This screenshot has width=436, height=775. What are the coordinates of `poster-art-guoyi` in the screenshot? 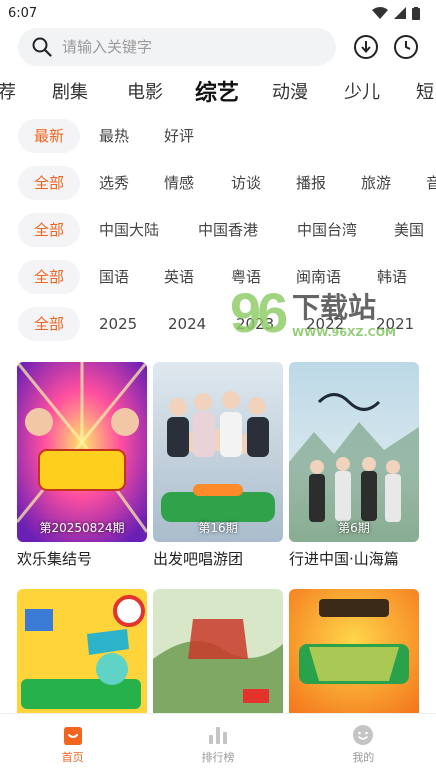 It's located at (218, 654).